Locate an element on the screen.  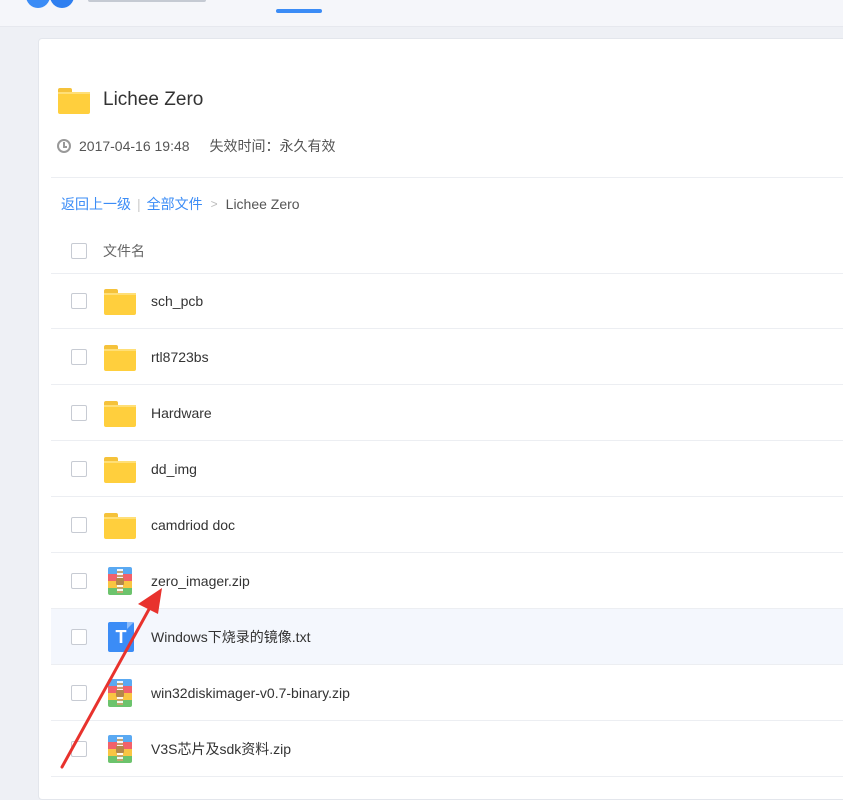
file-row: Hardware is located at coordinates (447, 413).